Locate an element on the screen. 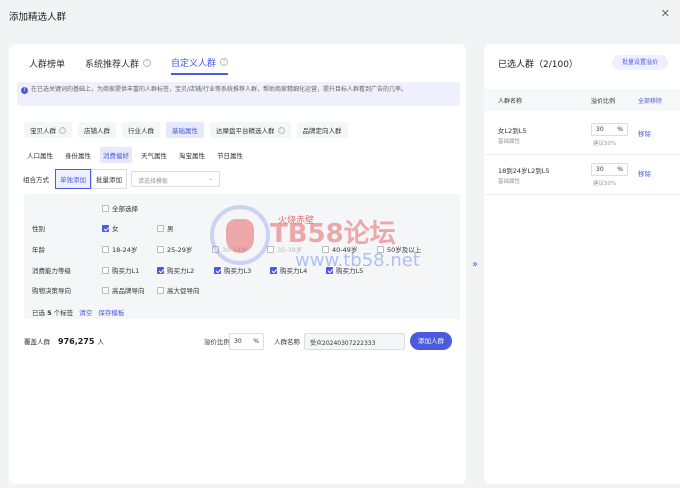 The width and height of the screenshot is (680, 488). subtab-item-audience: 宝贝人群? is located at coordinates (48, 130).